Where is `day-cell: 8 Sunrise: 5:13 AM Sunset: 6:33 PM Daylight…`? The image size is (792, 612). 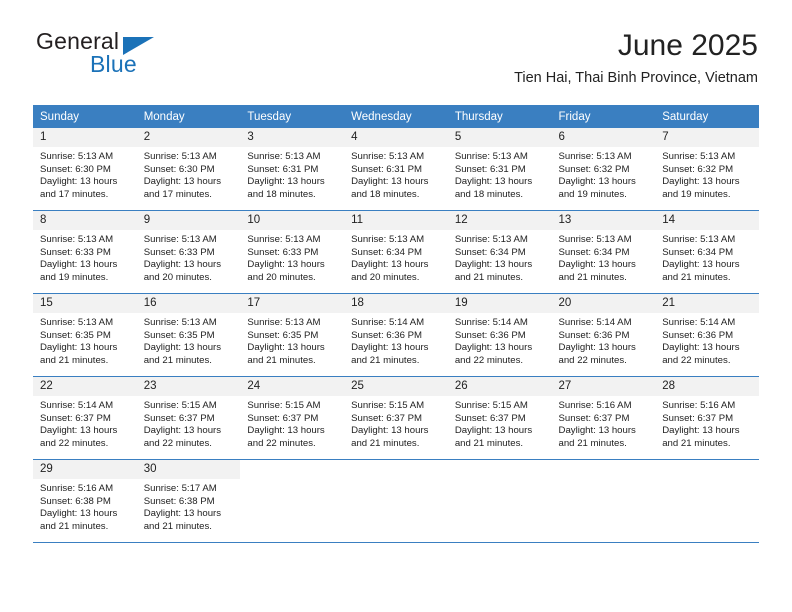
day-cell: 8 Sunrise: 5:13 AM Sunset: 6:33 PM Daylight… is located at coordinates (85, 252).